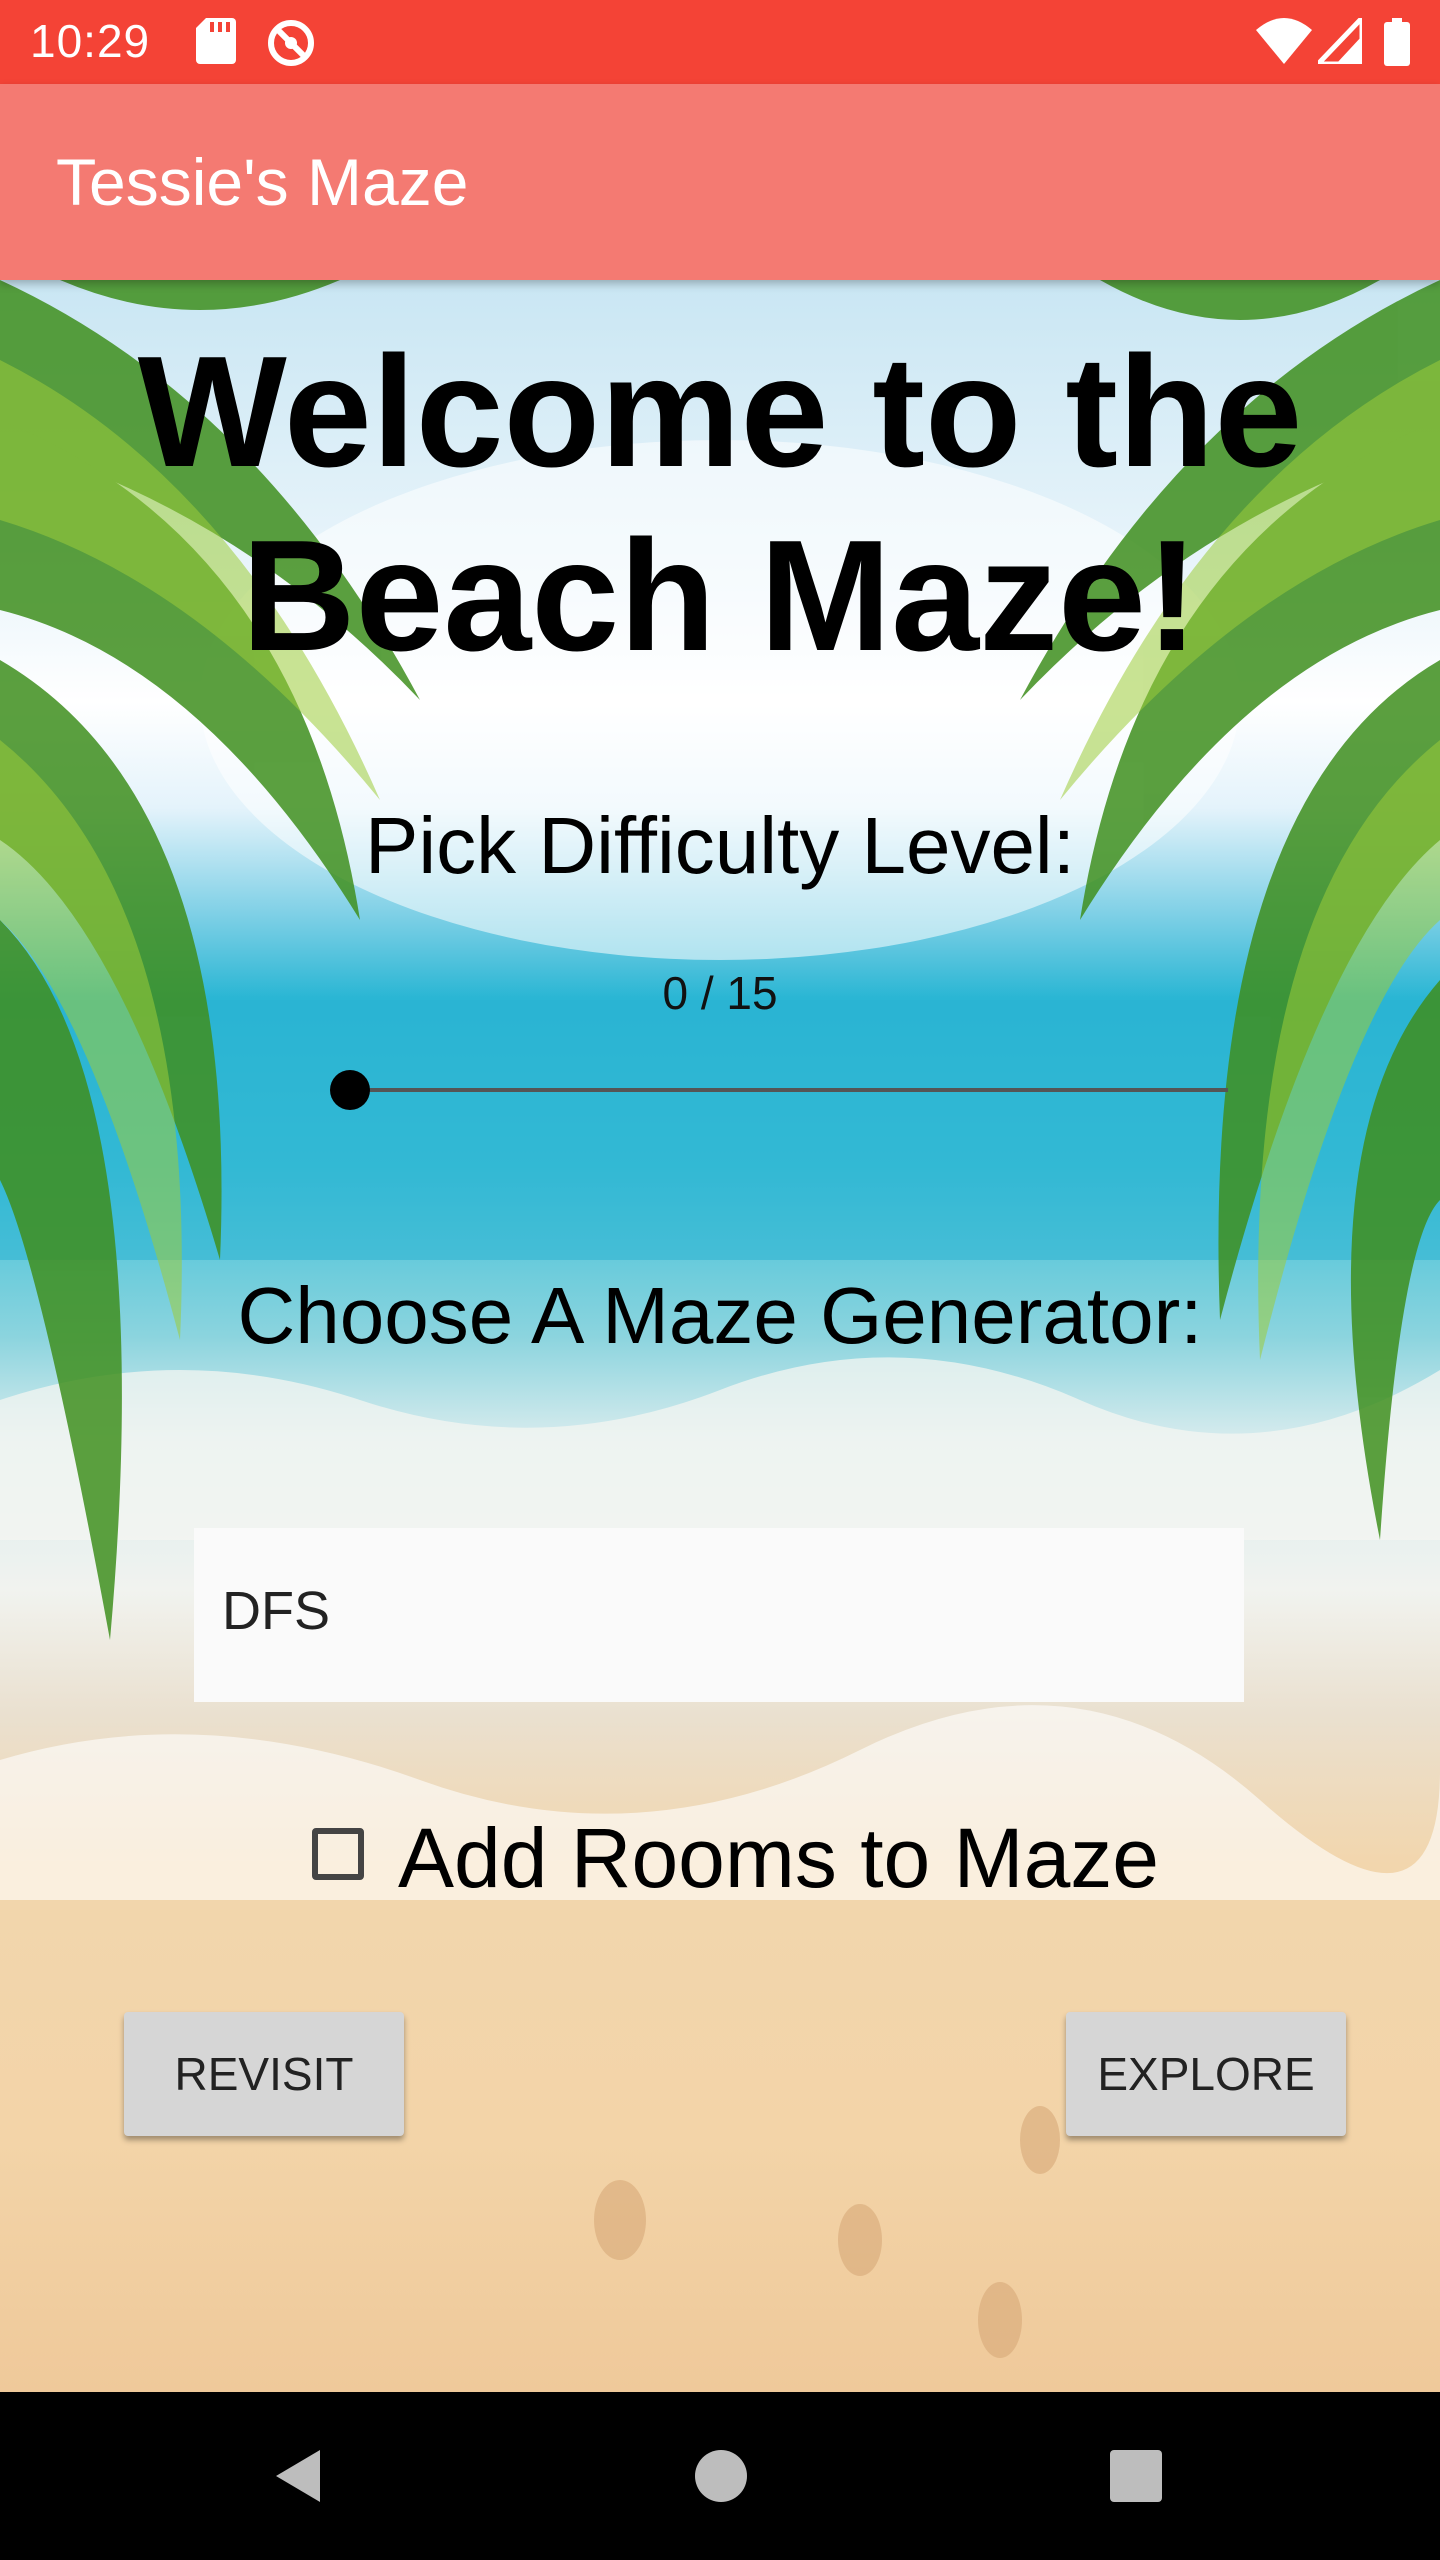 The width and height of the screenshot is (1440, 2560). What do you see at coordinates (90, 41) in the screenshot?
I see `status-time: 10:29` at bounding box center [90, 41].